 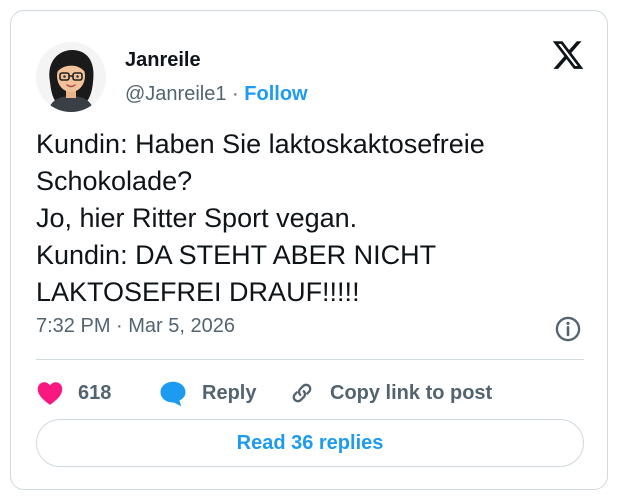 What do you see at coordinates (229, 392) in the screenshot?
I see `reply-label: Reply` at bounding box center [229, 392].